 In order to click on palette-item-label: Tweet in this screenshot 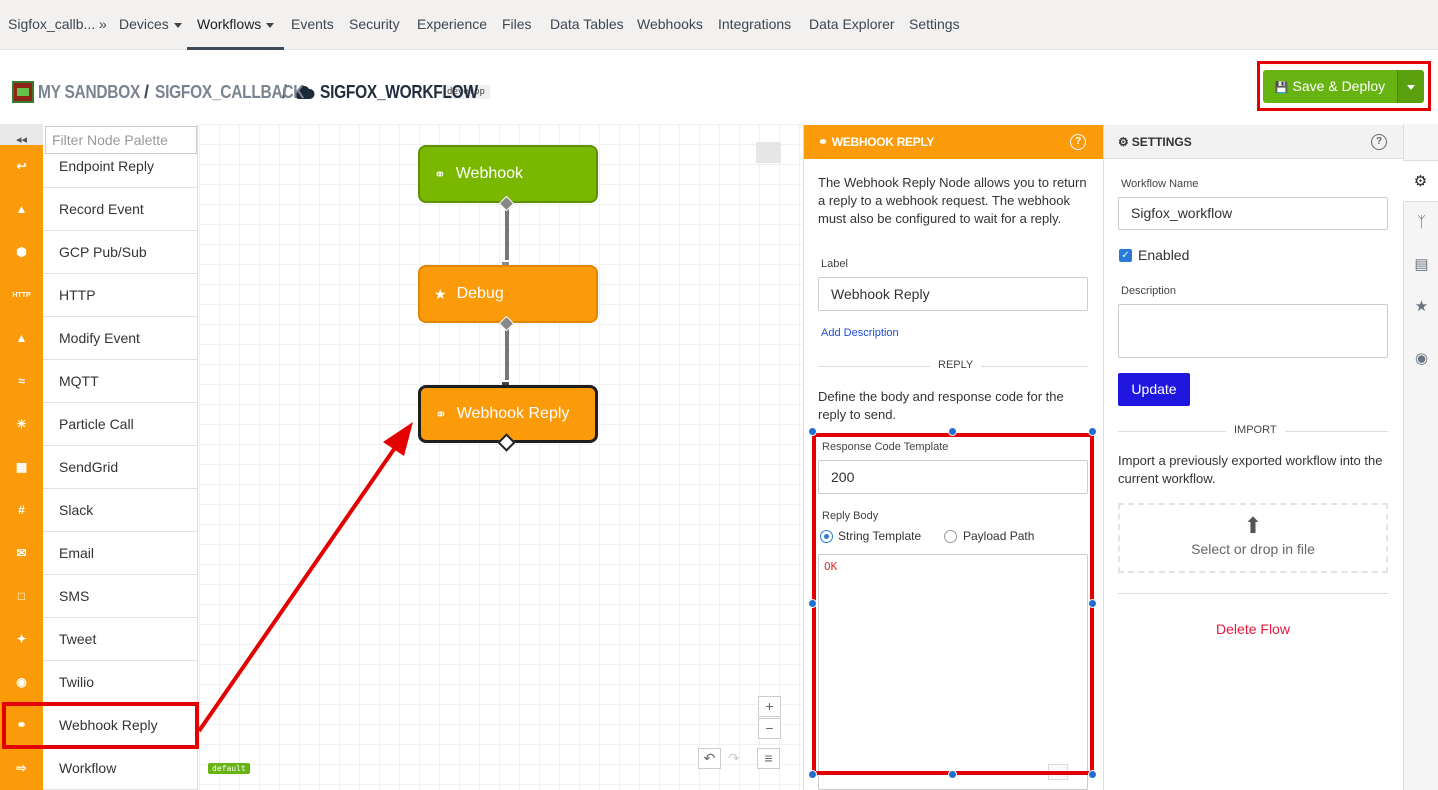, I will do `click(78, 639)`.